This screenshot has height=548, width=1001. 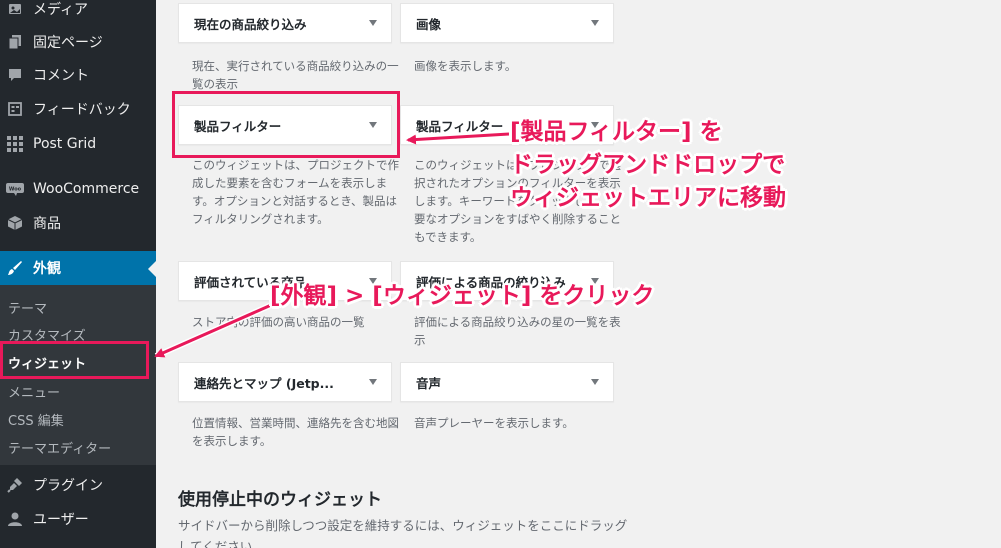 I want to click on widget-description: 位置情報、営業時間、連絡先を含む地図を表示します。, so click(x=295, y=432).